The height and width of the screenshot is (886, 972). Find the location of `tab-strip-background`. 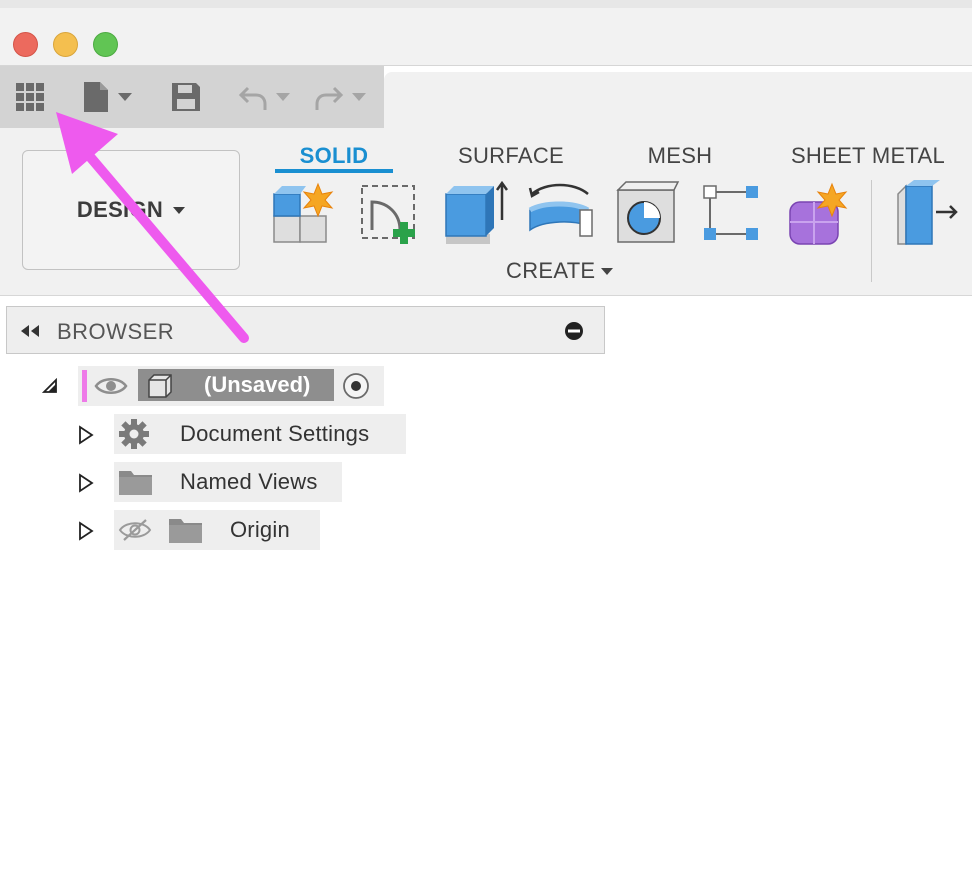

tab-strip-background is located at coordinates (678, 100).